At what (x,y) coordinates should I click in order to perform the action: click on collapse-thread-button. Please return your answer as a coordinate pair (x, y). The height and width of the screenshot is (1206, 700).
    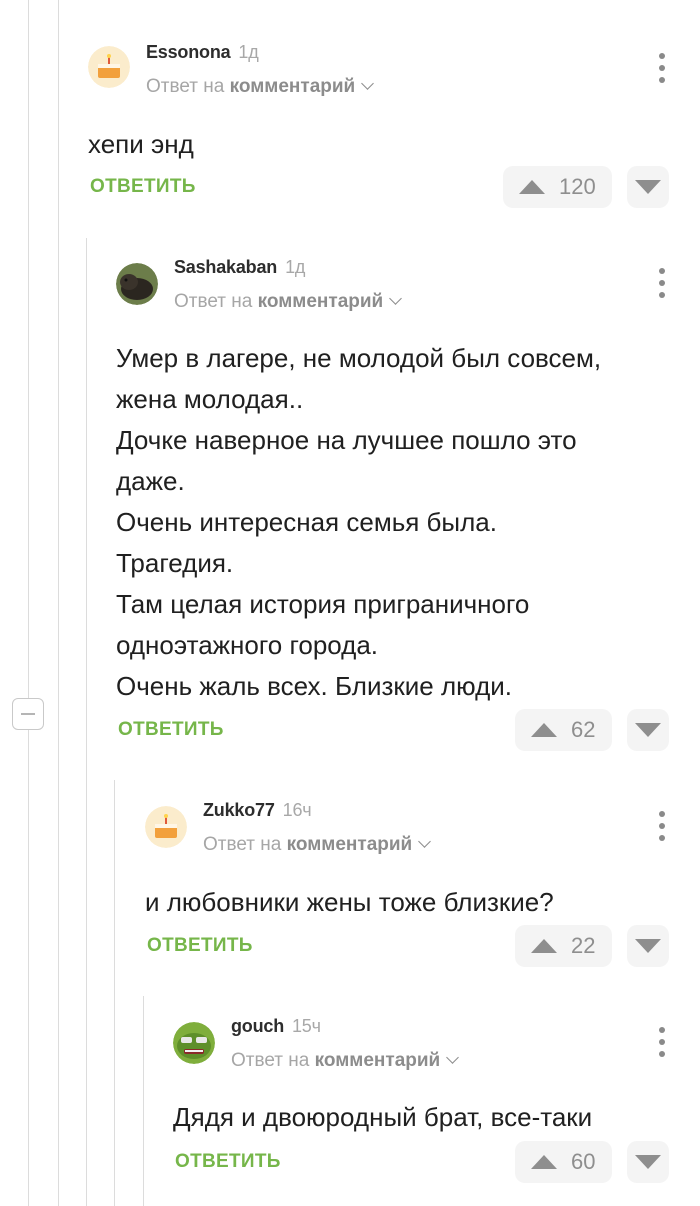
    Looking at the image, I should click on (28, 714).